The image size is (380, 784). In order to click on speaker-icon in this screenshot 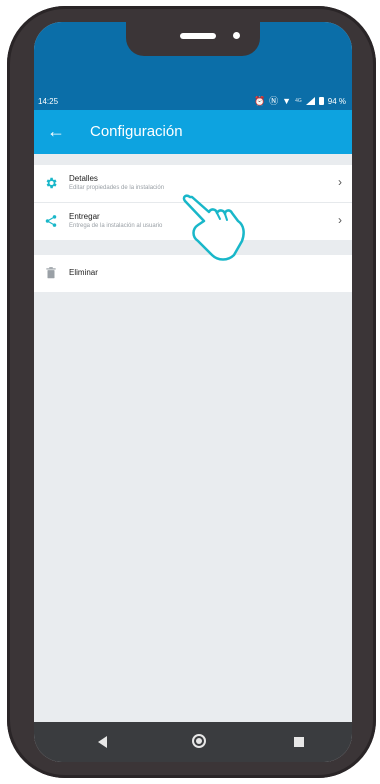, I will do `click(198, 36)`.